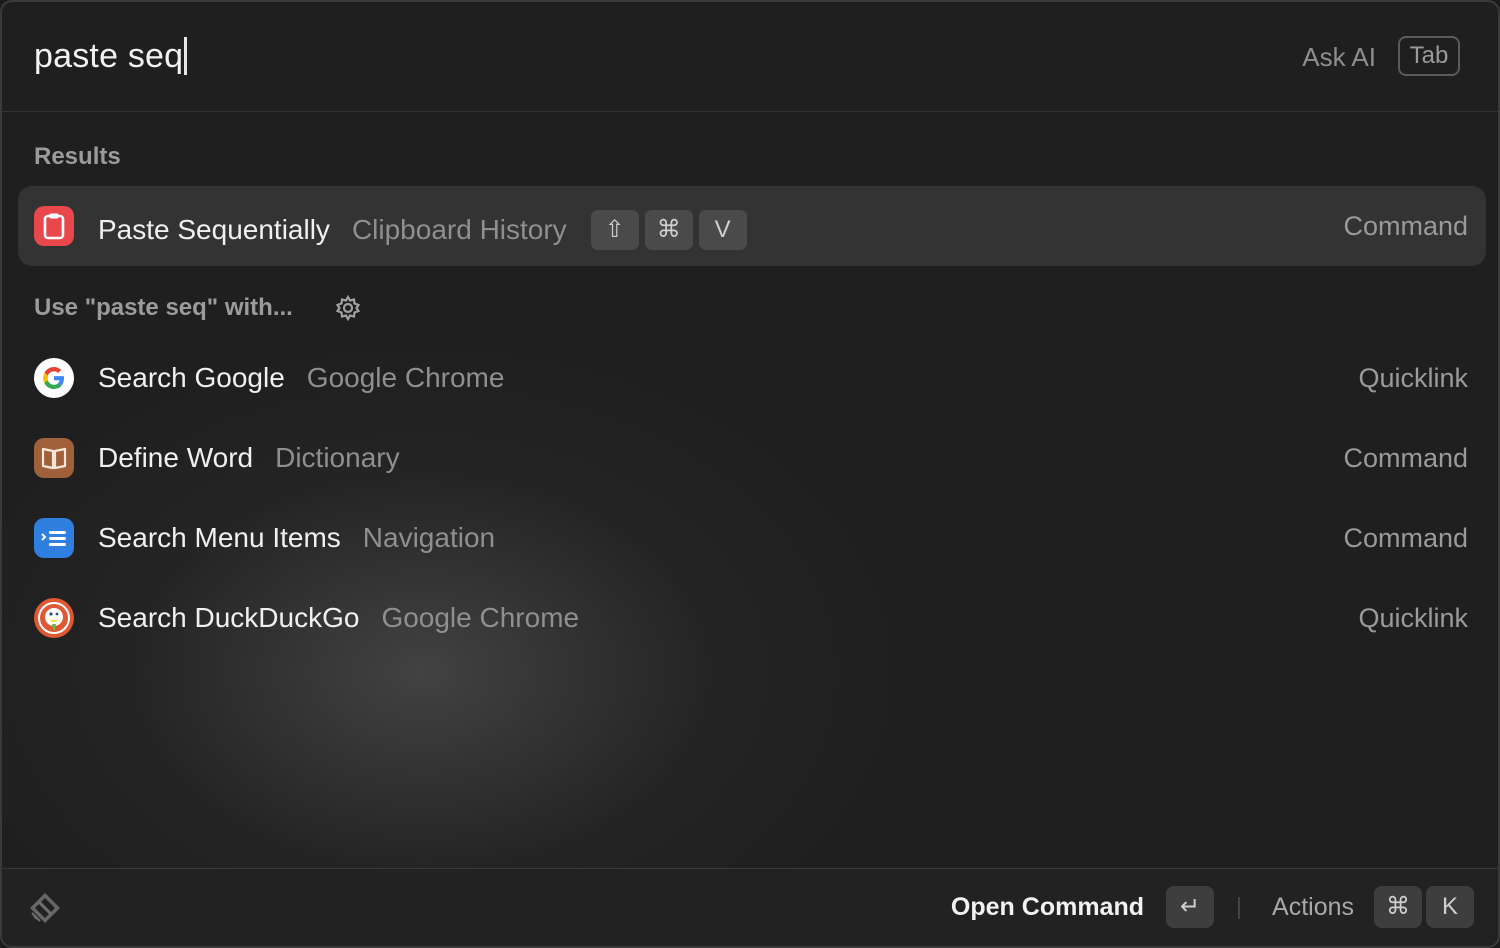  Describe the element at coordinates (1190, 907) in the screenshot. I see `return-key-icon: ↵` at that location.